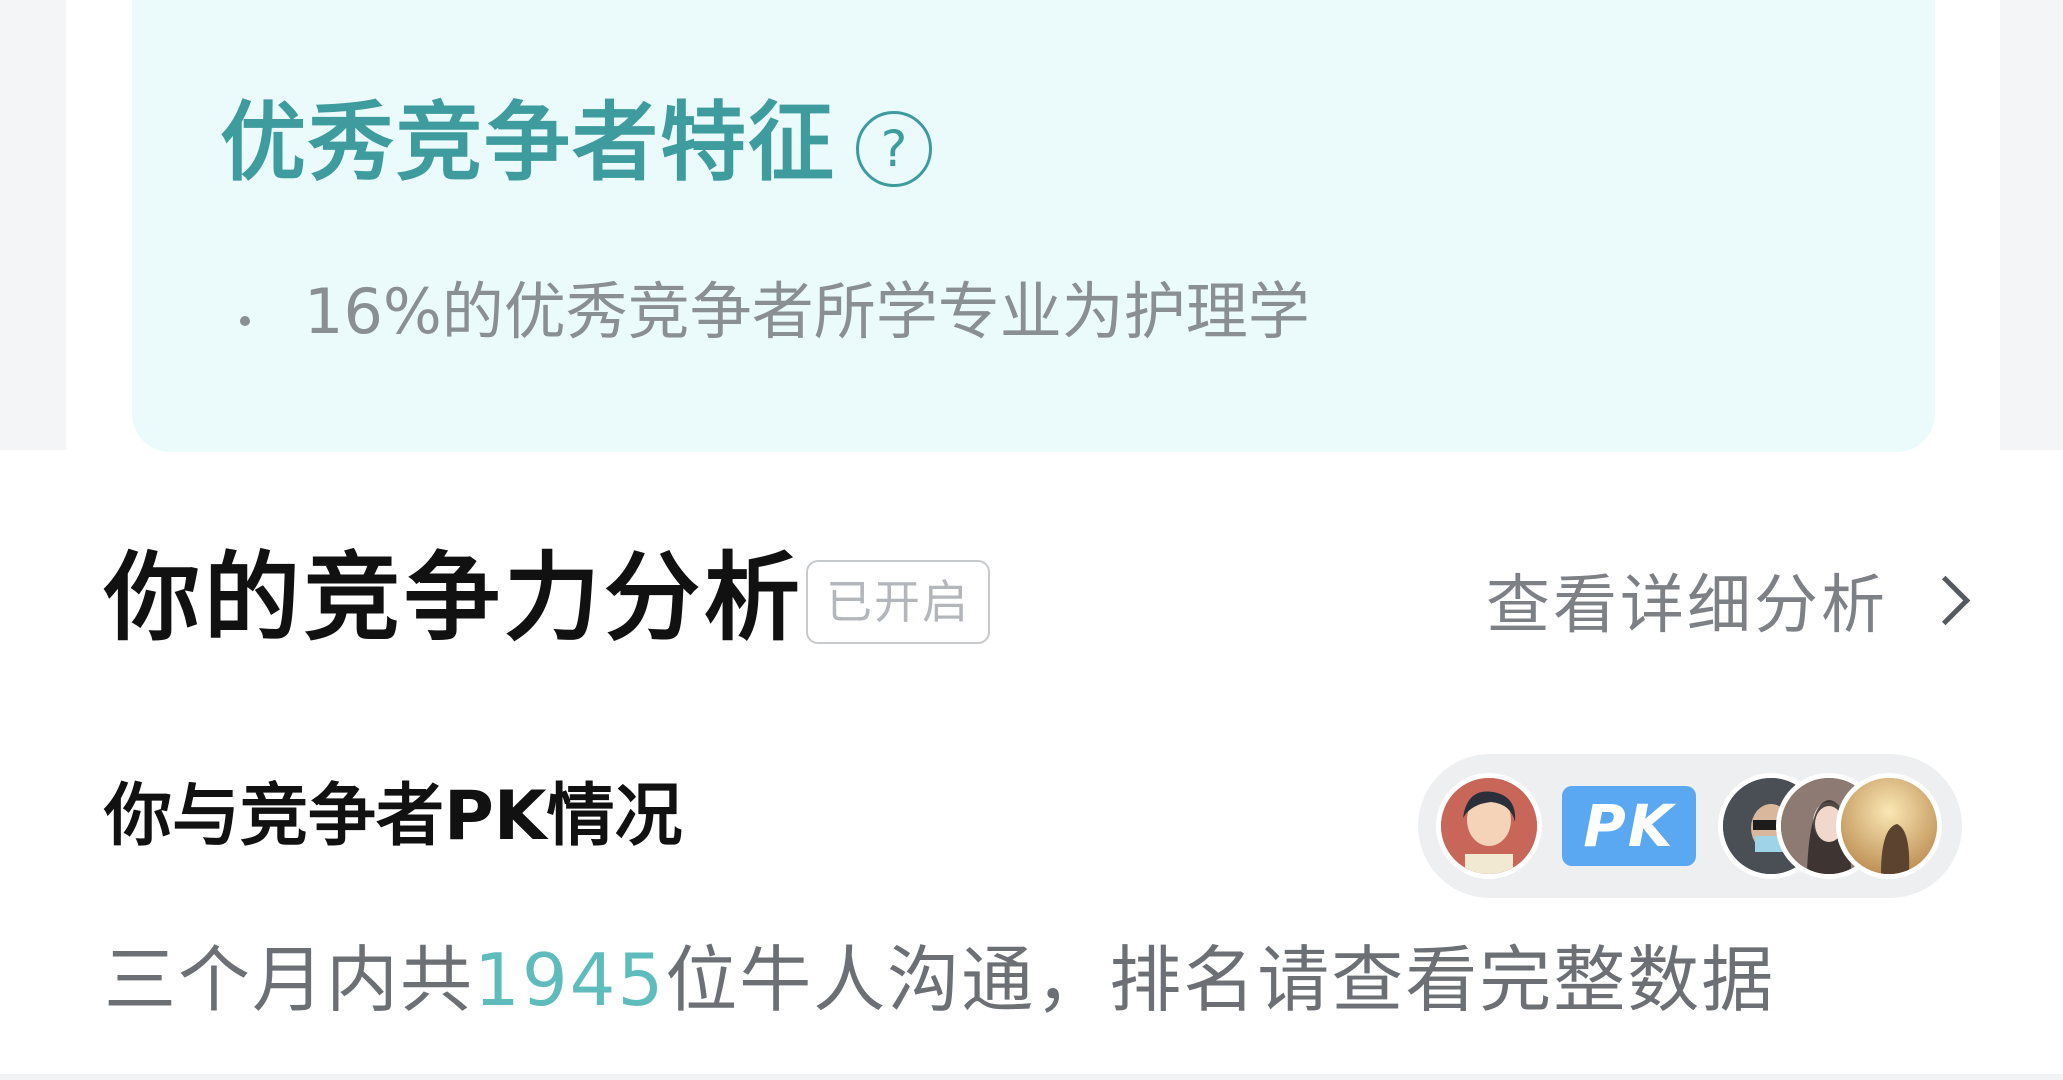 The image size is (2063, 1080). Describe the element at coordinates (1687, 606) in the screenshot. I see `view-detail-label: 查看详细分析` at that location.